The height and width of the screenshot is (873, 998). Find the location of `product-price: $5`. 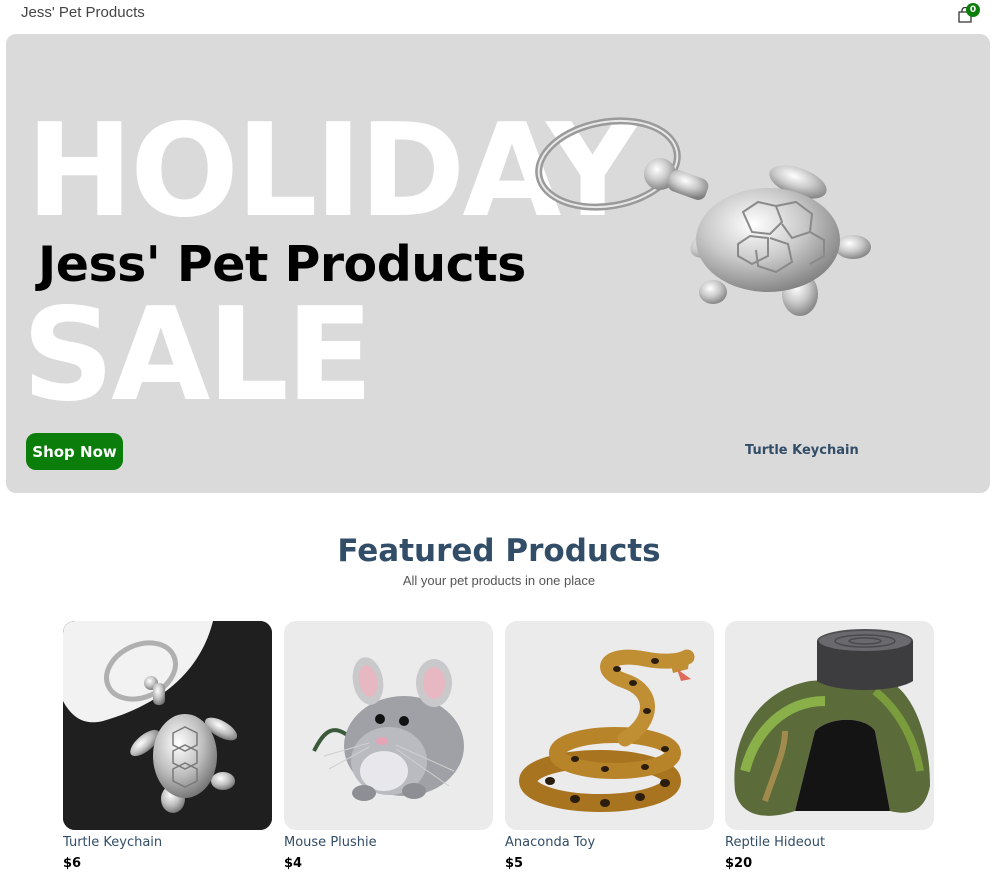

product-price: $5 is located at coordinates (514, 863).